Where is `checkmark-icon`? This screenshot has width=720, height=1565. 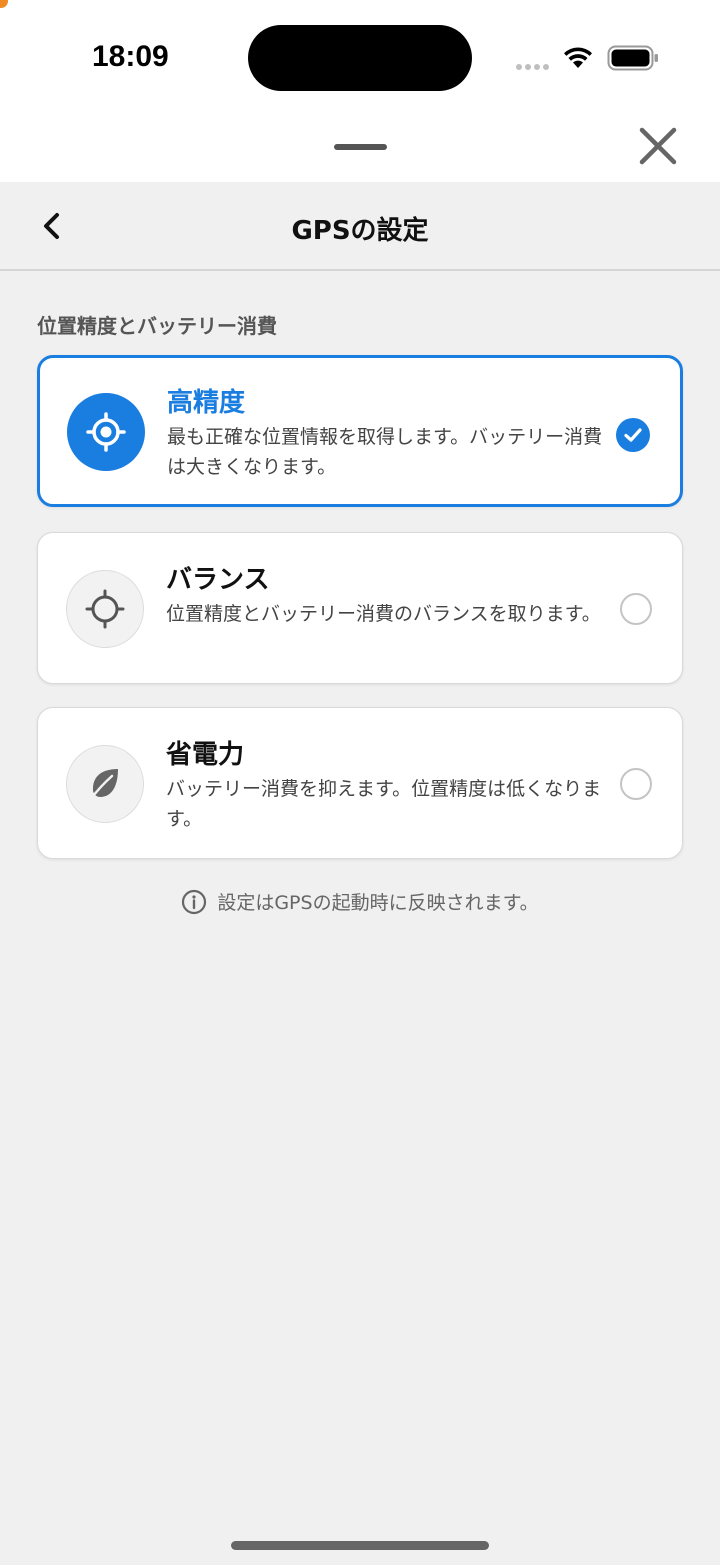 checkmark-icon is located at coordinates (633, 435).